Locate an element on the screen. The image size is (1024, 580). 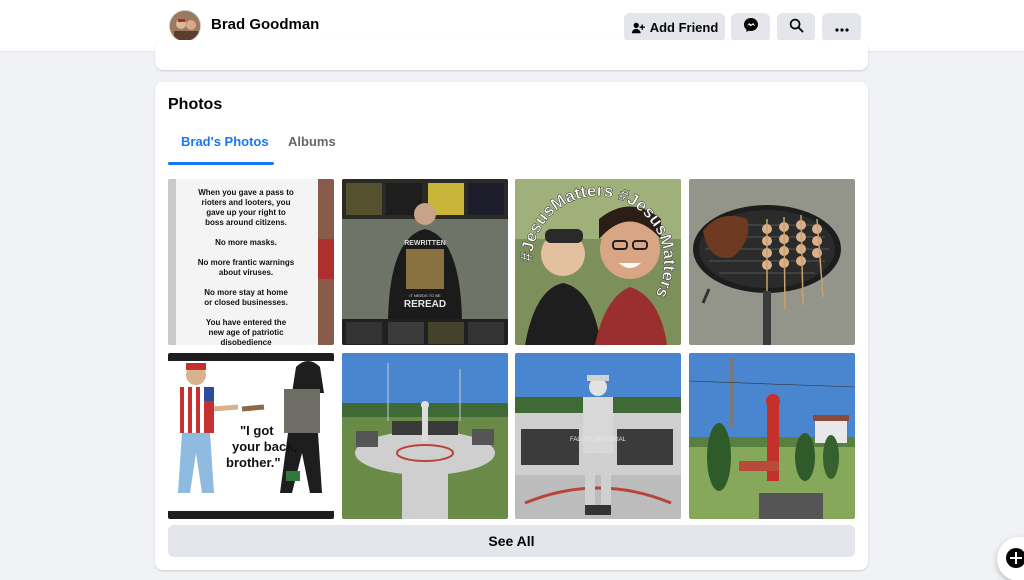
meme-line: disobedience is located at coordinates (246, 341).